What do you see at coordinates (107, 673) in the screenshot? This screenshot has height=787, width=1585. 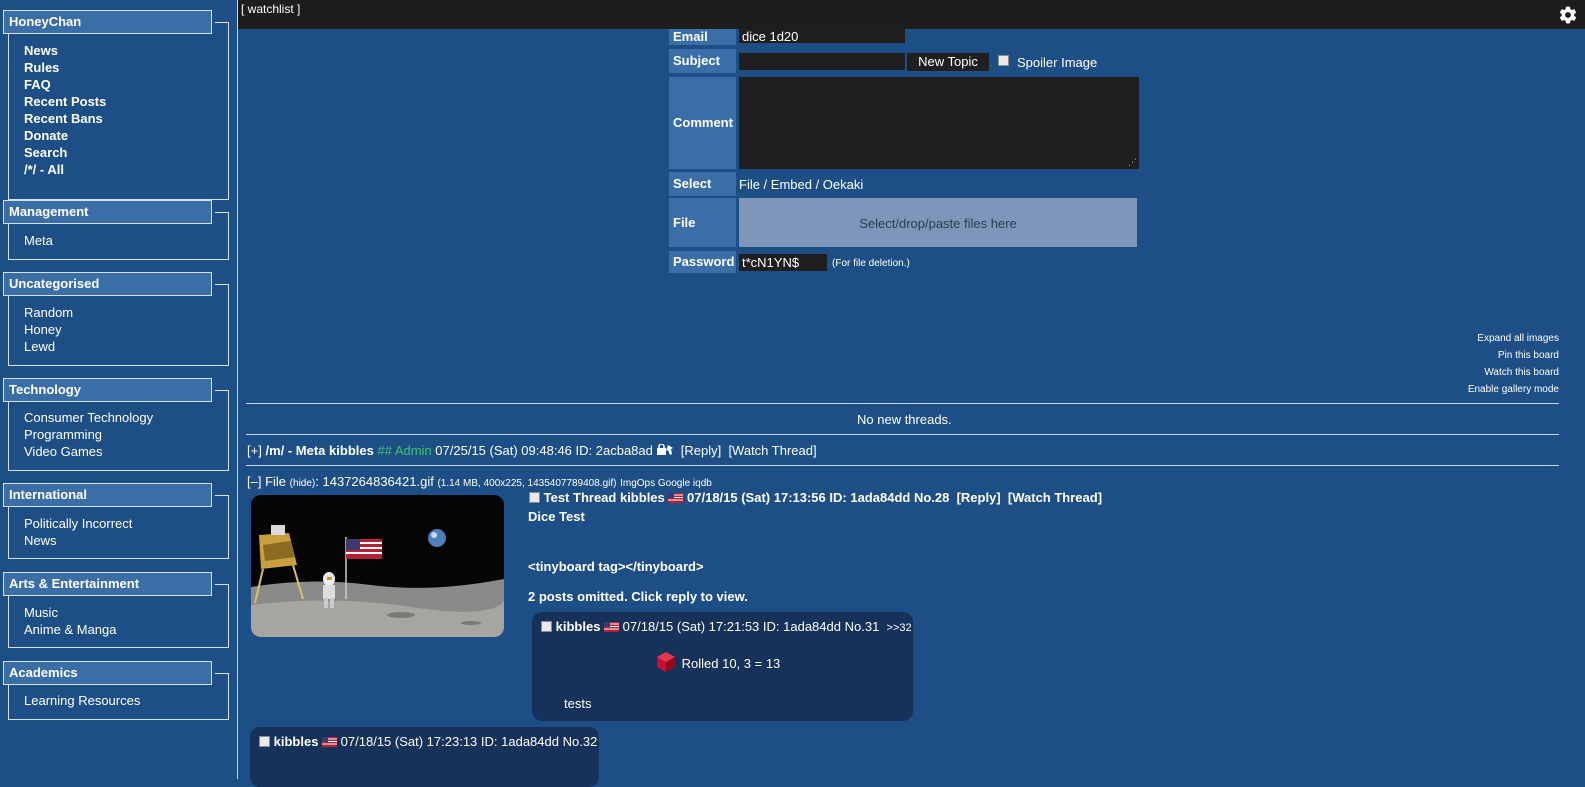 I see `sidebar-section-title: Academics` at bounding box center [107, 673].